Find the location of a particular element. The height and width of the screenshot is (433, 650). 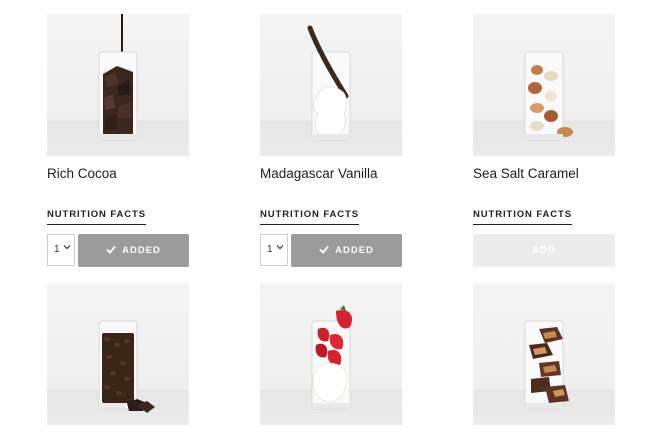

product-image-peanut-butter is located at coordinates (544, 354).